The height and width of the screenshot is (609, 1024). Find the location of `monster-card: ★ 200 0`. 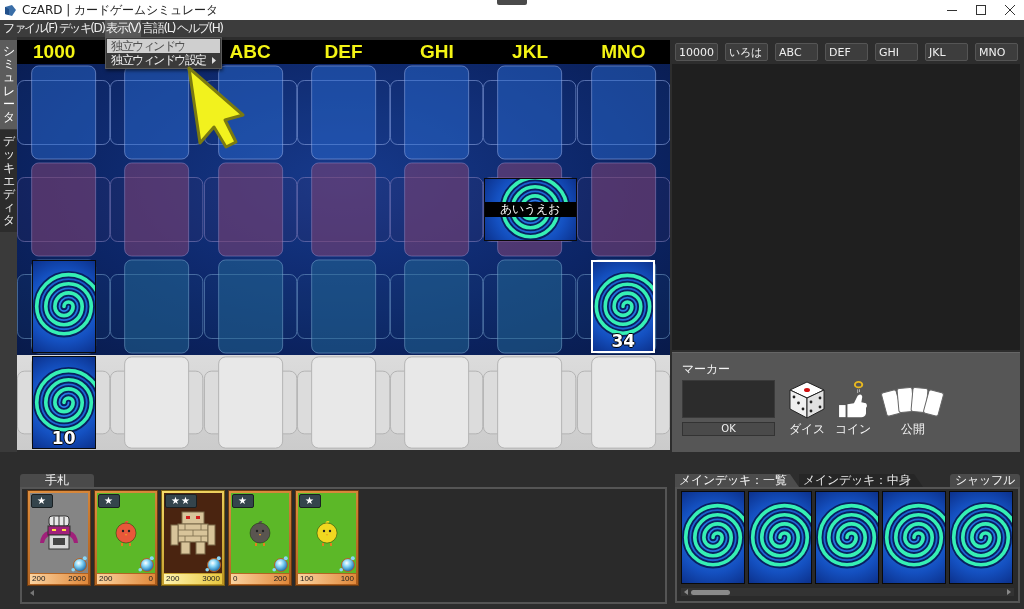

monster-card: ★ 200 0 is located at coordinates (126, 538).